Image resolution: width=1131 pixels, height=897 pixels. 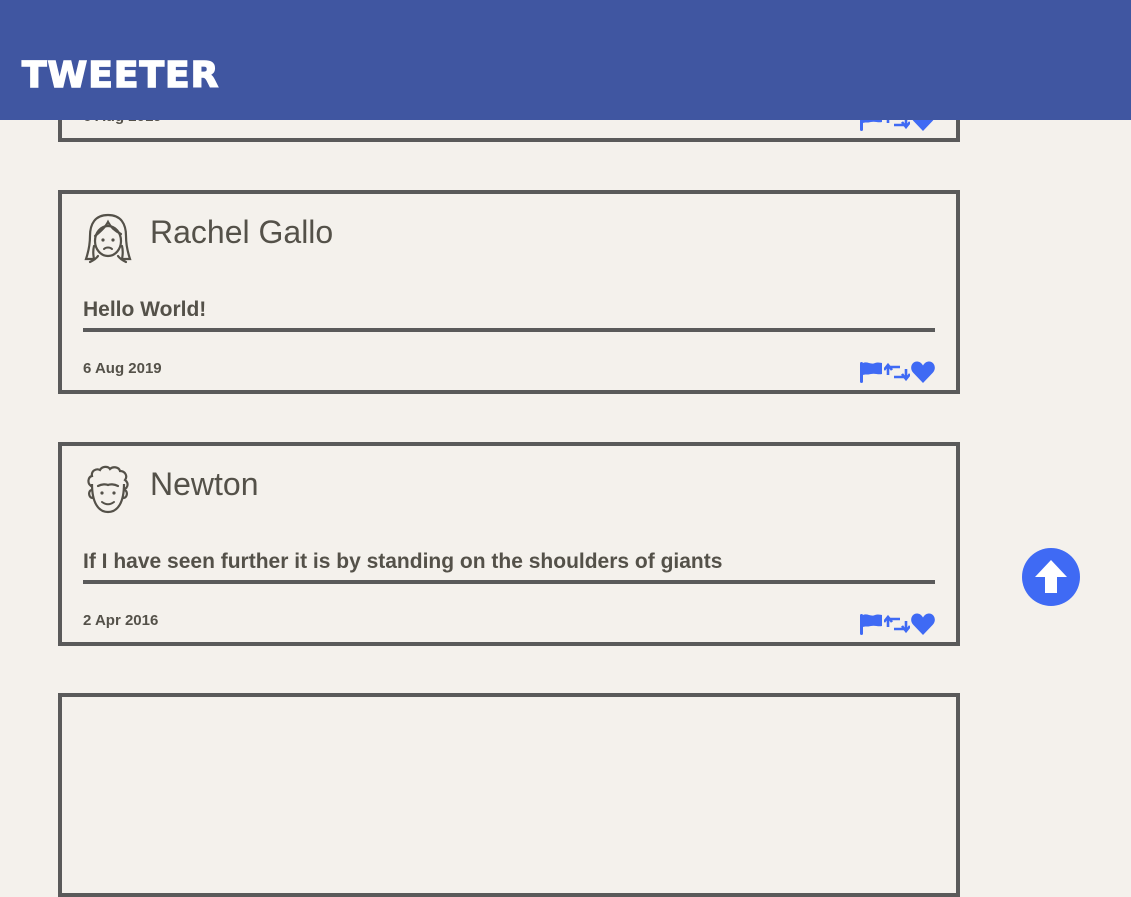 What do you see at coordinates (509, 315) in the screenshot?
I see `tweet-content: Hello World!` at bounding box center [509, 315].